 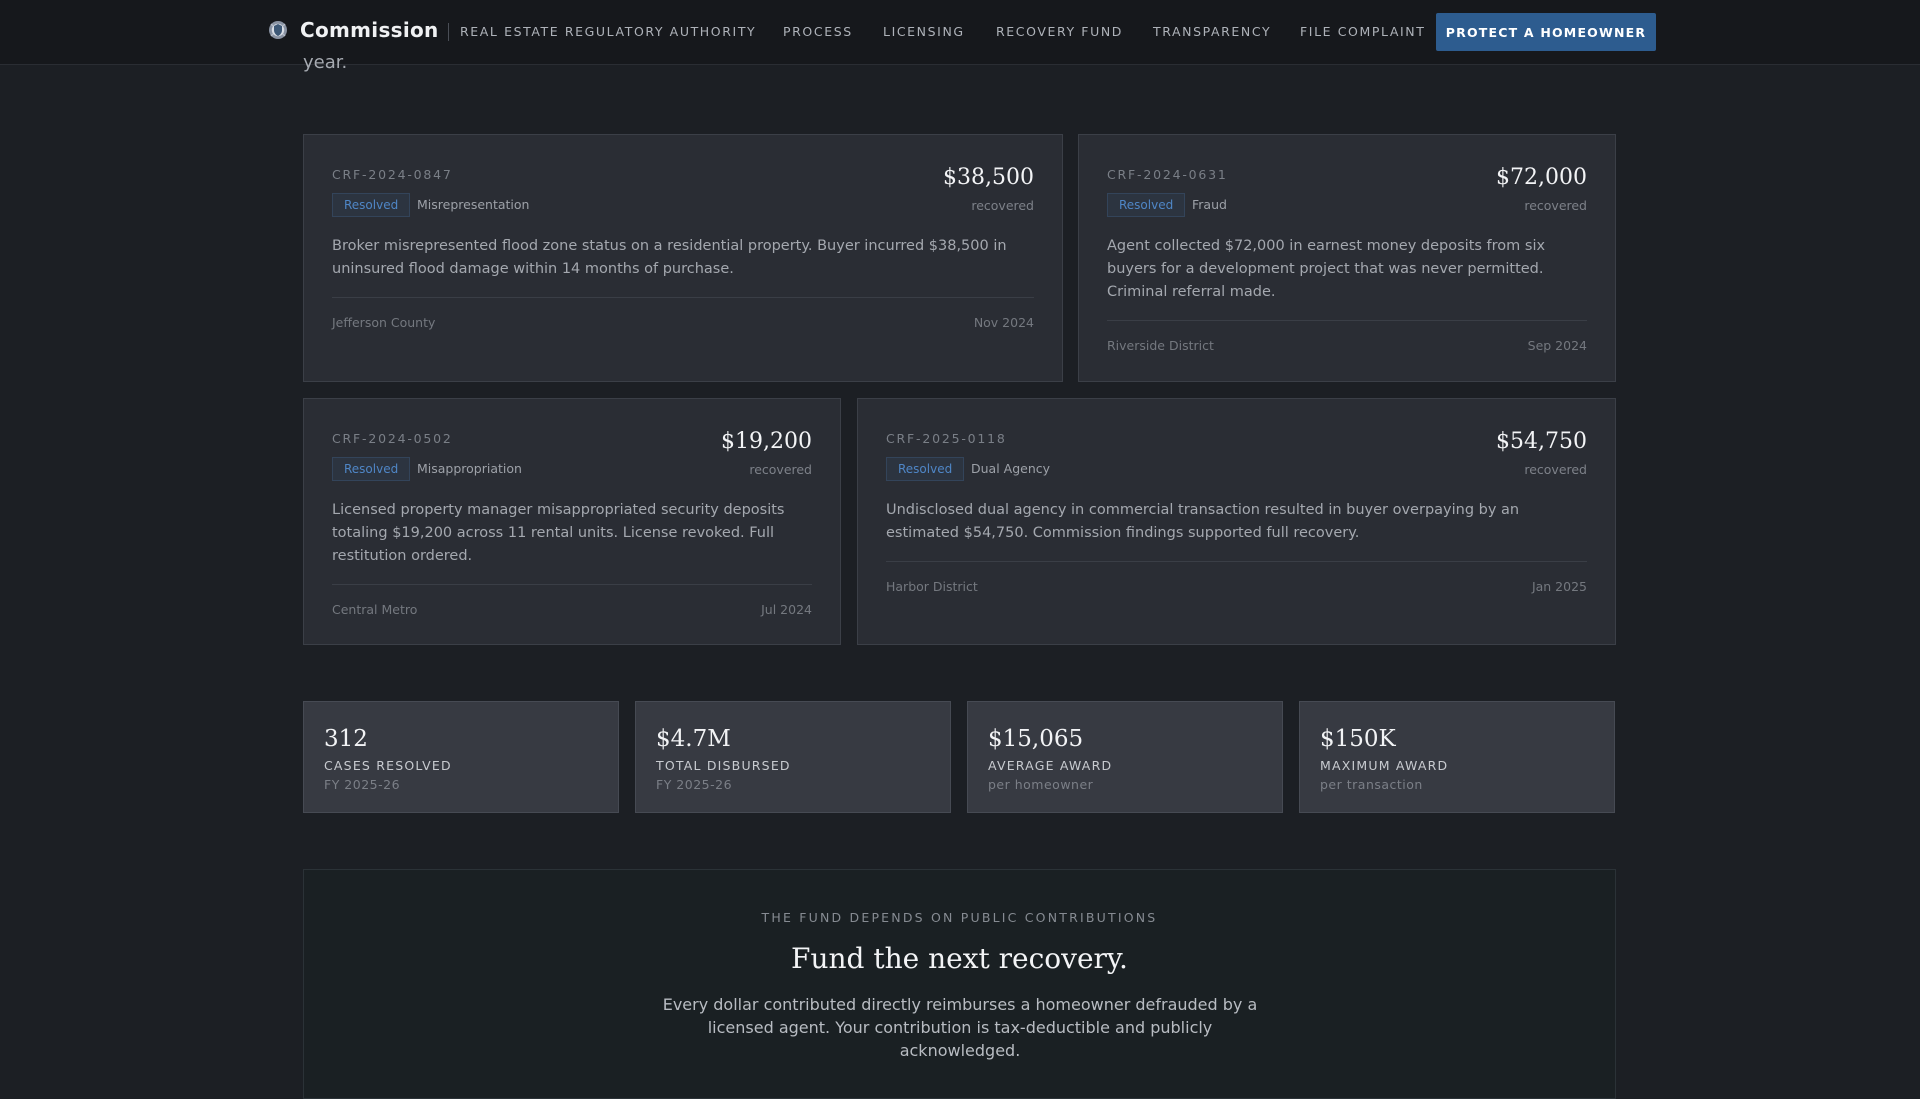 I want to click on nav-link-file-complaint: FILE COMPLAINT, so click(x=1362, y=31).